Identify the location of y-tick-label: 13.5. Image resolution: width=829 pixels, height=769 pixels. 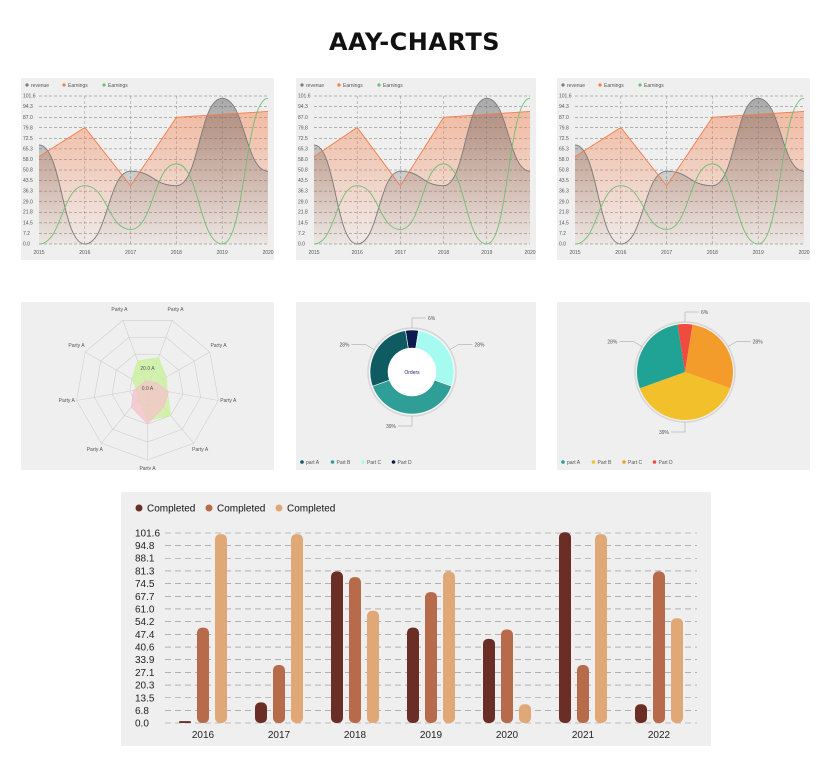
(145, 698).